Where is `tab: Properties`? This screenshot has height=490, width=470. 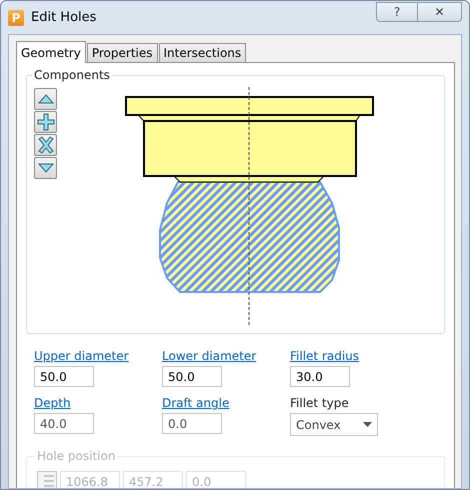
tab: Properties is located at coordinates (122, 52).